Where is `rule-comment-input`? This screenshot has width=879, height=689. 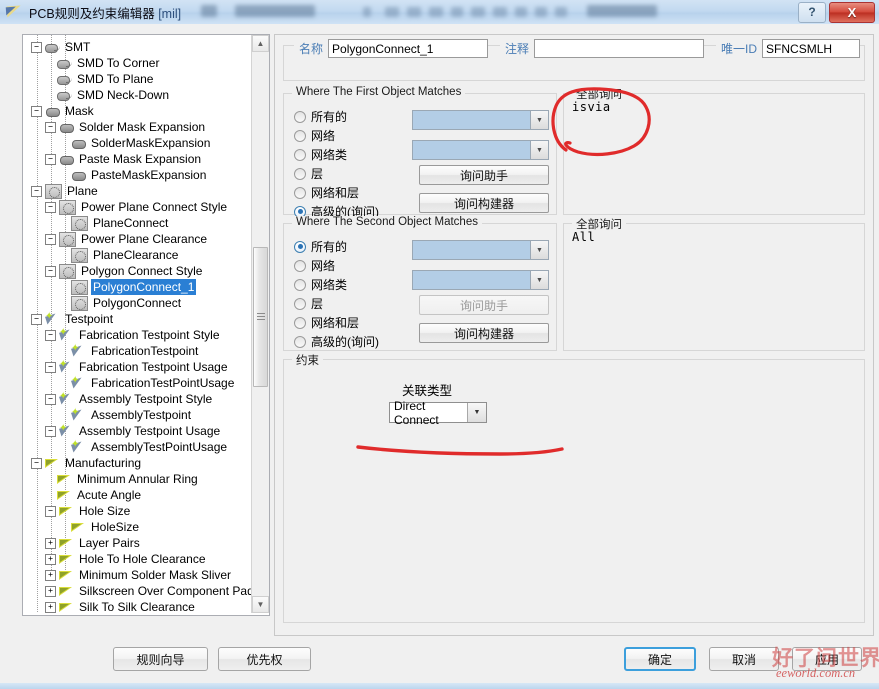 rule-comment-input is located at coordinates (619, 48).